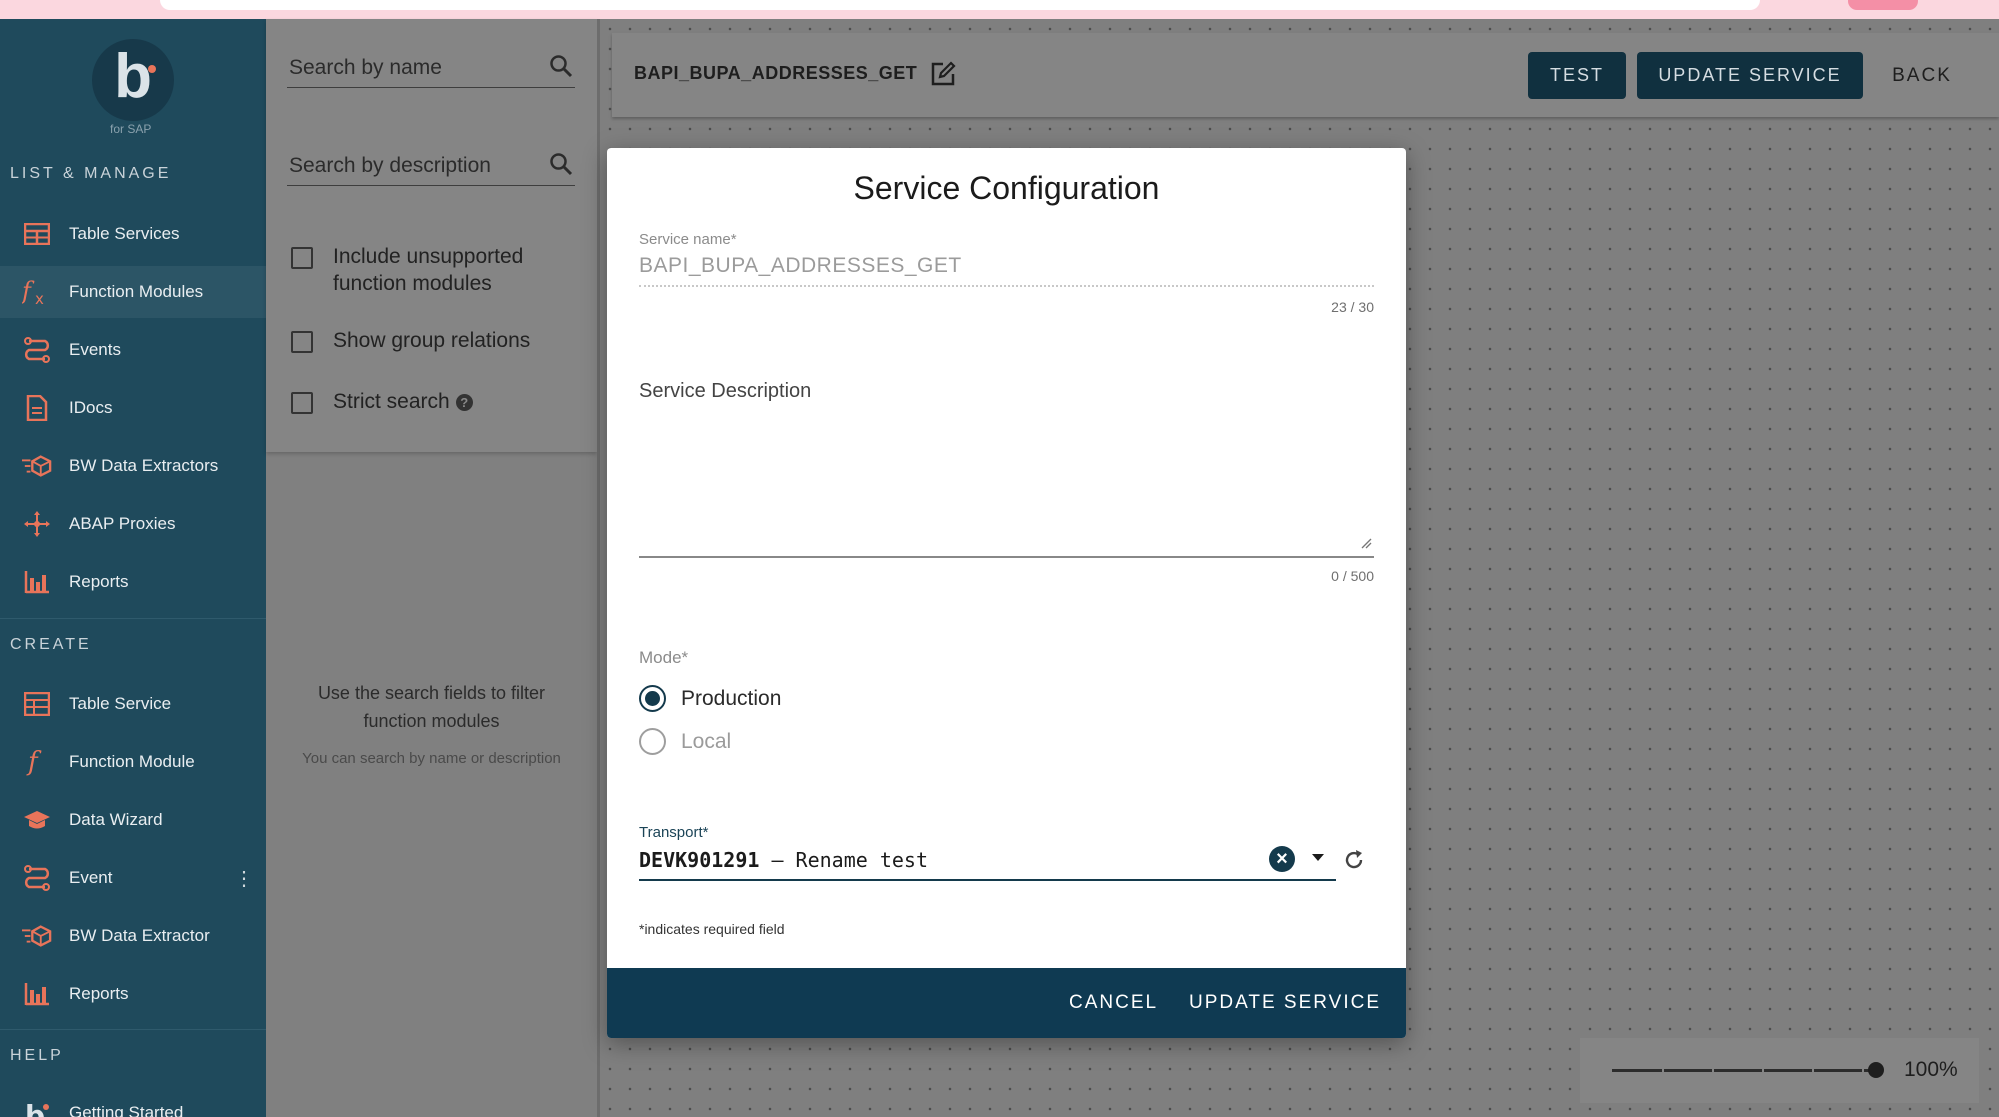 The height and width of the screenshot is (1117, 1999). Describe the element at coordinates (136, 291) in the screenshot. I see `sidebar-item-label: Function Modules` at that location.